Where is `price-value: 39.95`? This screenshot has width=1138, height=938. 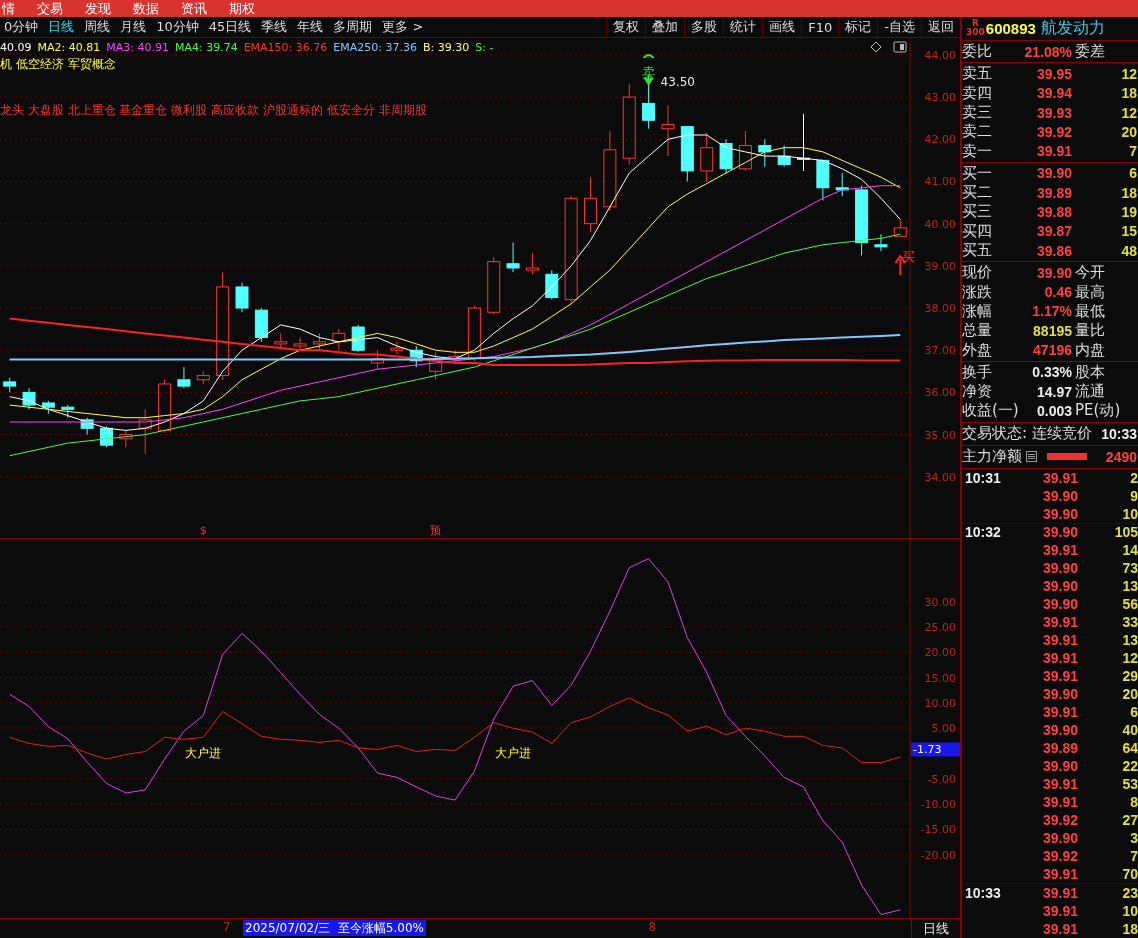 price-value: 39.95 is located at coordinates (1053, 73).